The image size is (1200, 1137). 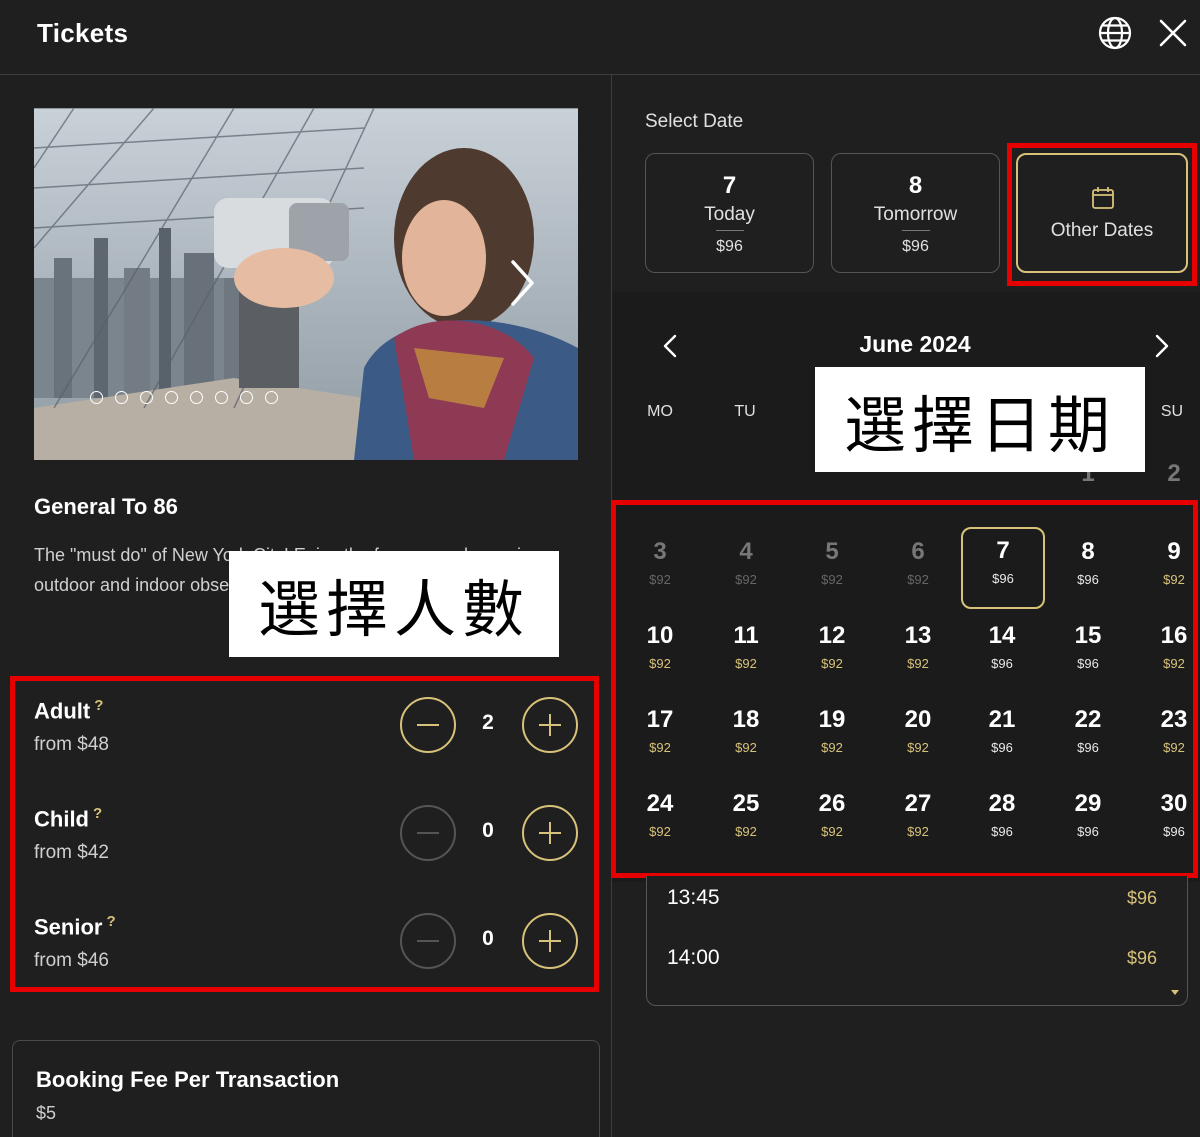 What do you see at coordinates (83, 33) in the screenshot?
I see `page-title: Tickets` at bounding box center [83, 33].